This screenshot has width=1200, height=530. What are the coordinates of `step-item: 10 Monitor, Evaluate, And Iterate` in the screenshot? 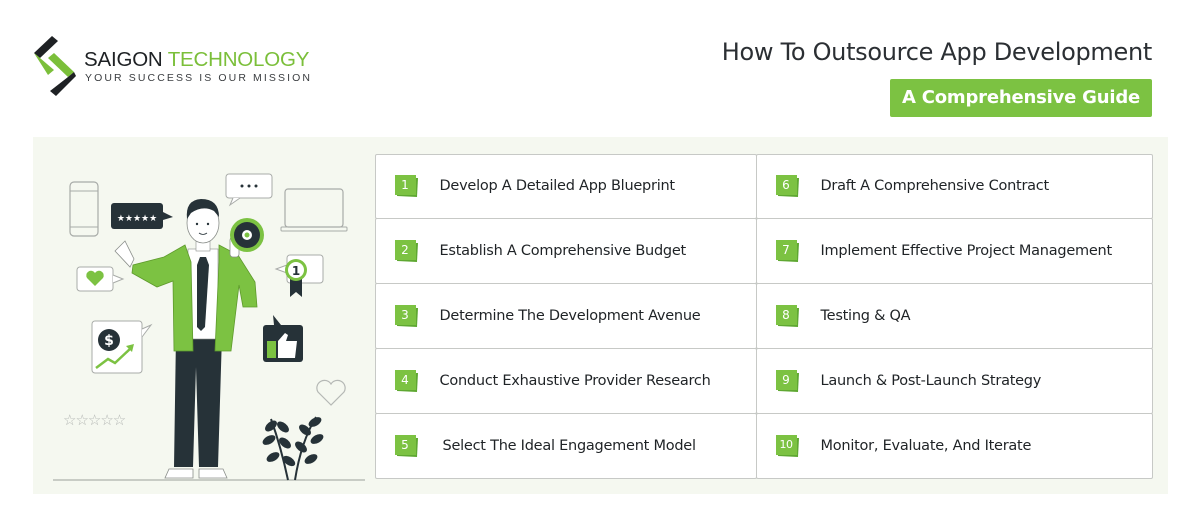 It's located at (954, 445).